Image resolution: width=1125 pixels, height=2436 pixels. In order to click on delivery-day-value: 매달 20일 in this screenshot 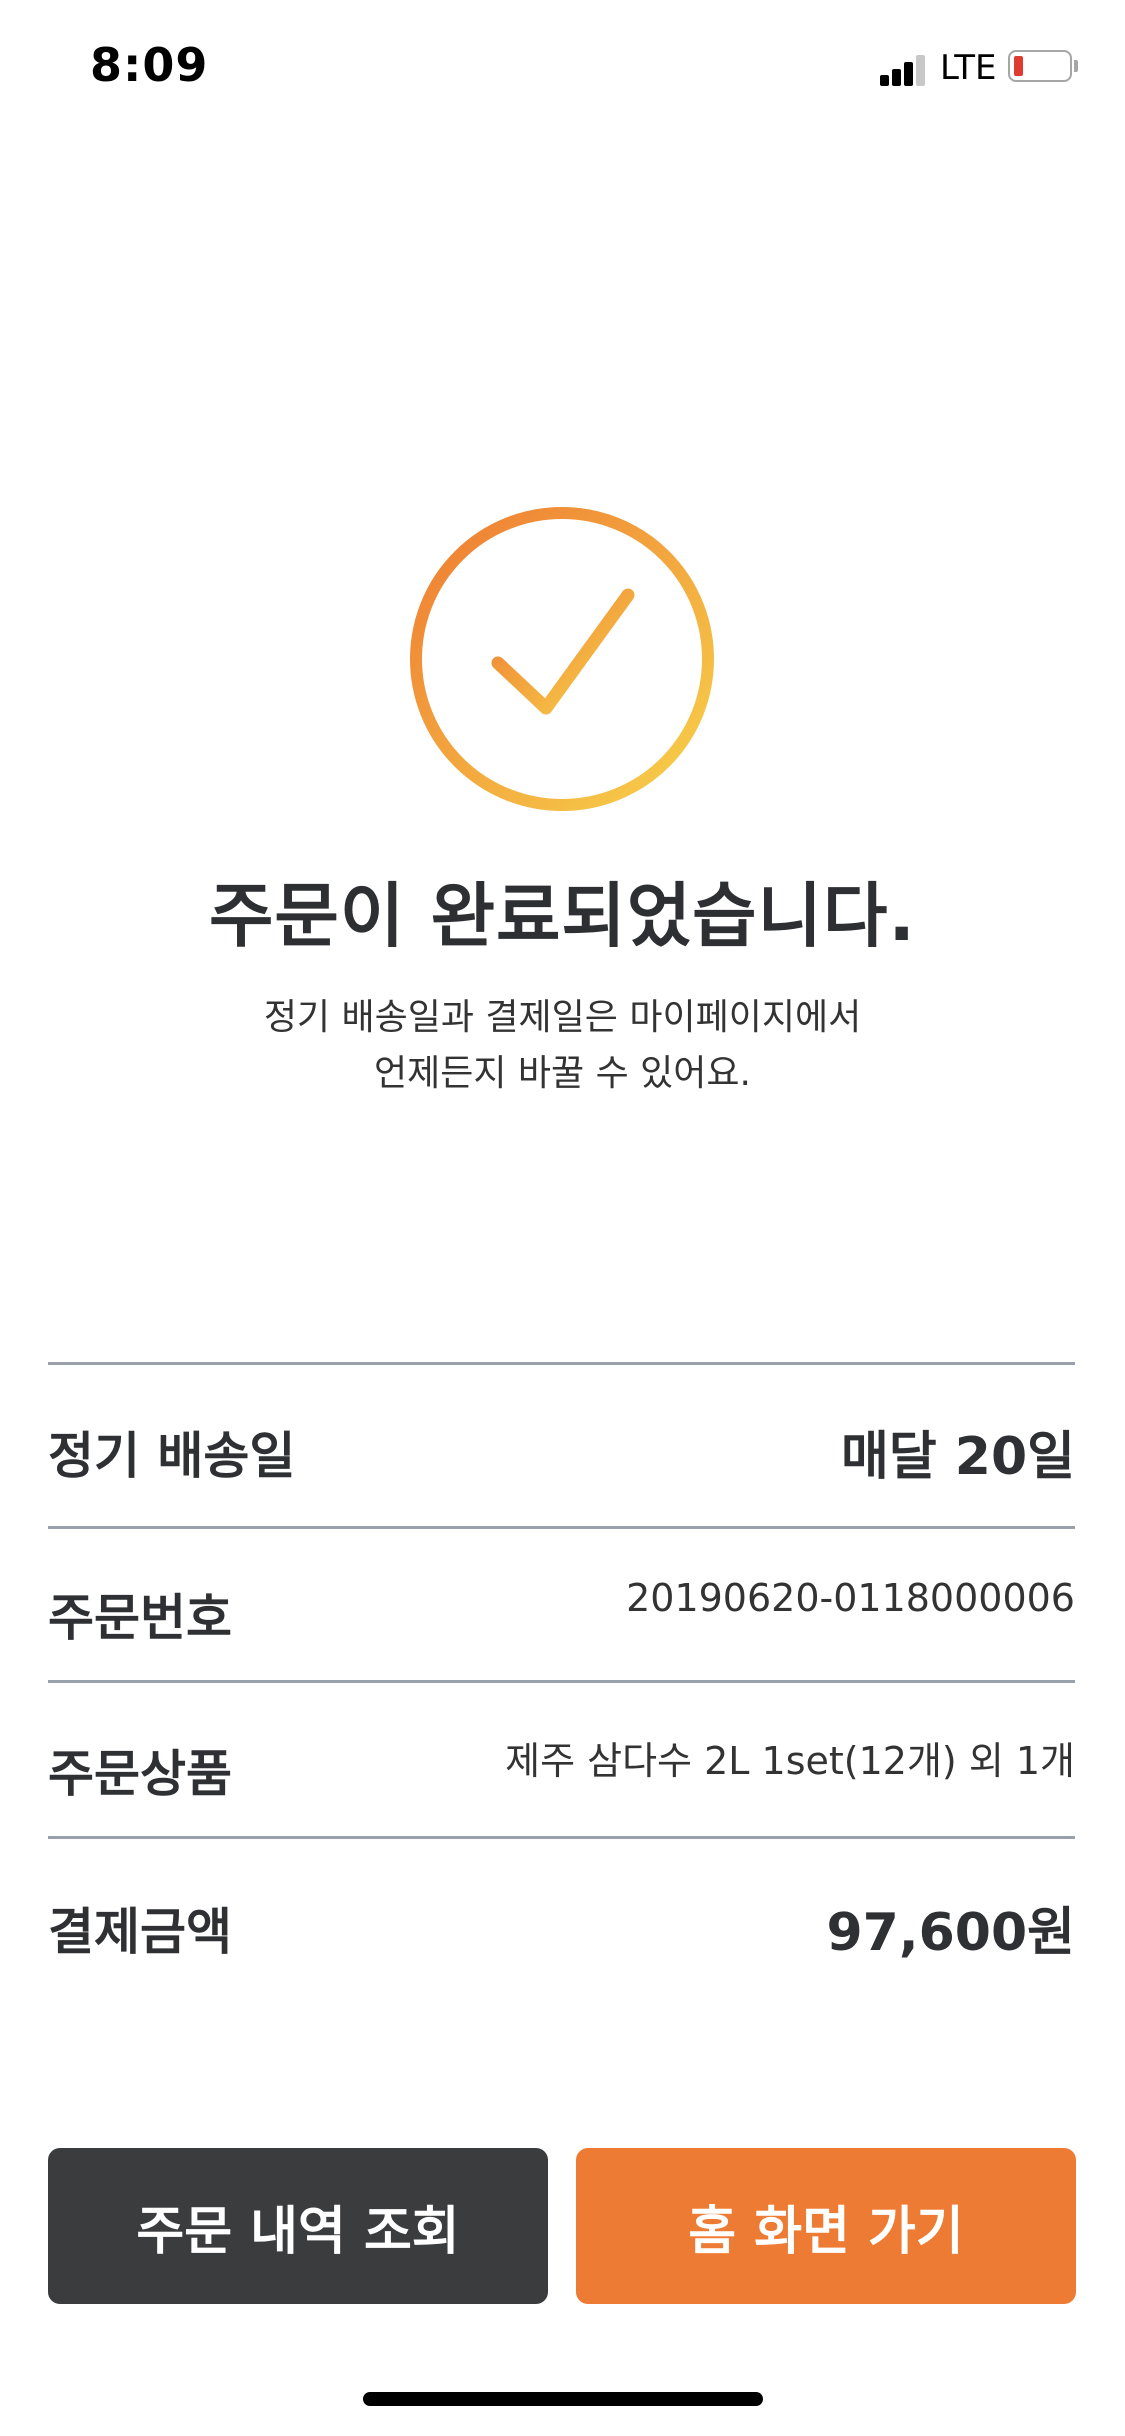, I will do `click(958, 1457)`.